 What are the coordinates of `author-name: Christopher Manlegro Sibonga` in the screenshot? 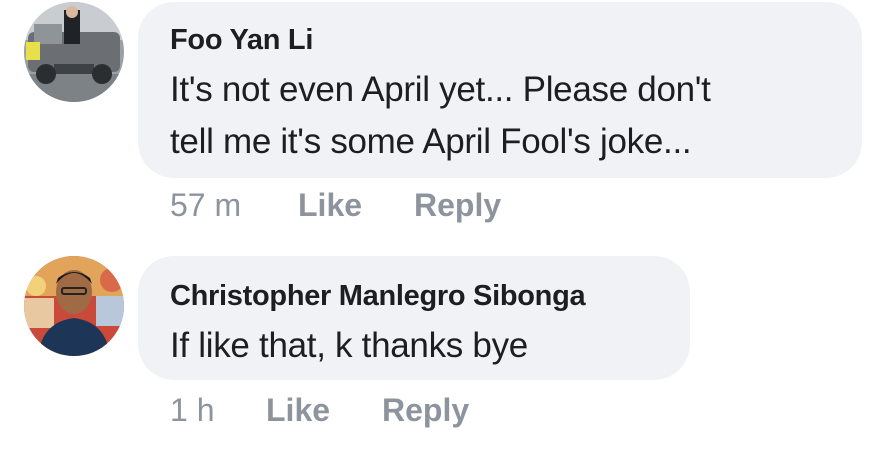 It's located at (378, 296).